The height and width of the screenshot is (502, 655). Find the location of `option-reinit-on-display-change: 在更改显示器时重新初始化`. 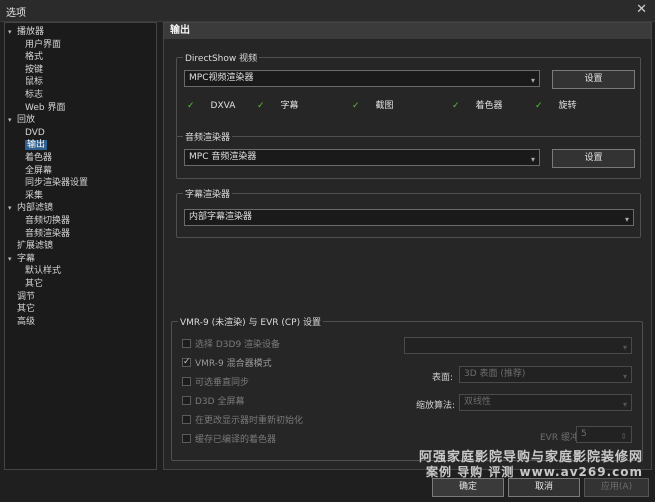

option-reinit-on-display-change: 在更改显示器时重新初始化 is located at coordinates (242, 421).